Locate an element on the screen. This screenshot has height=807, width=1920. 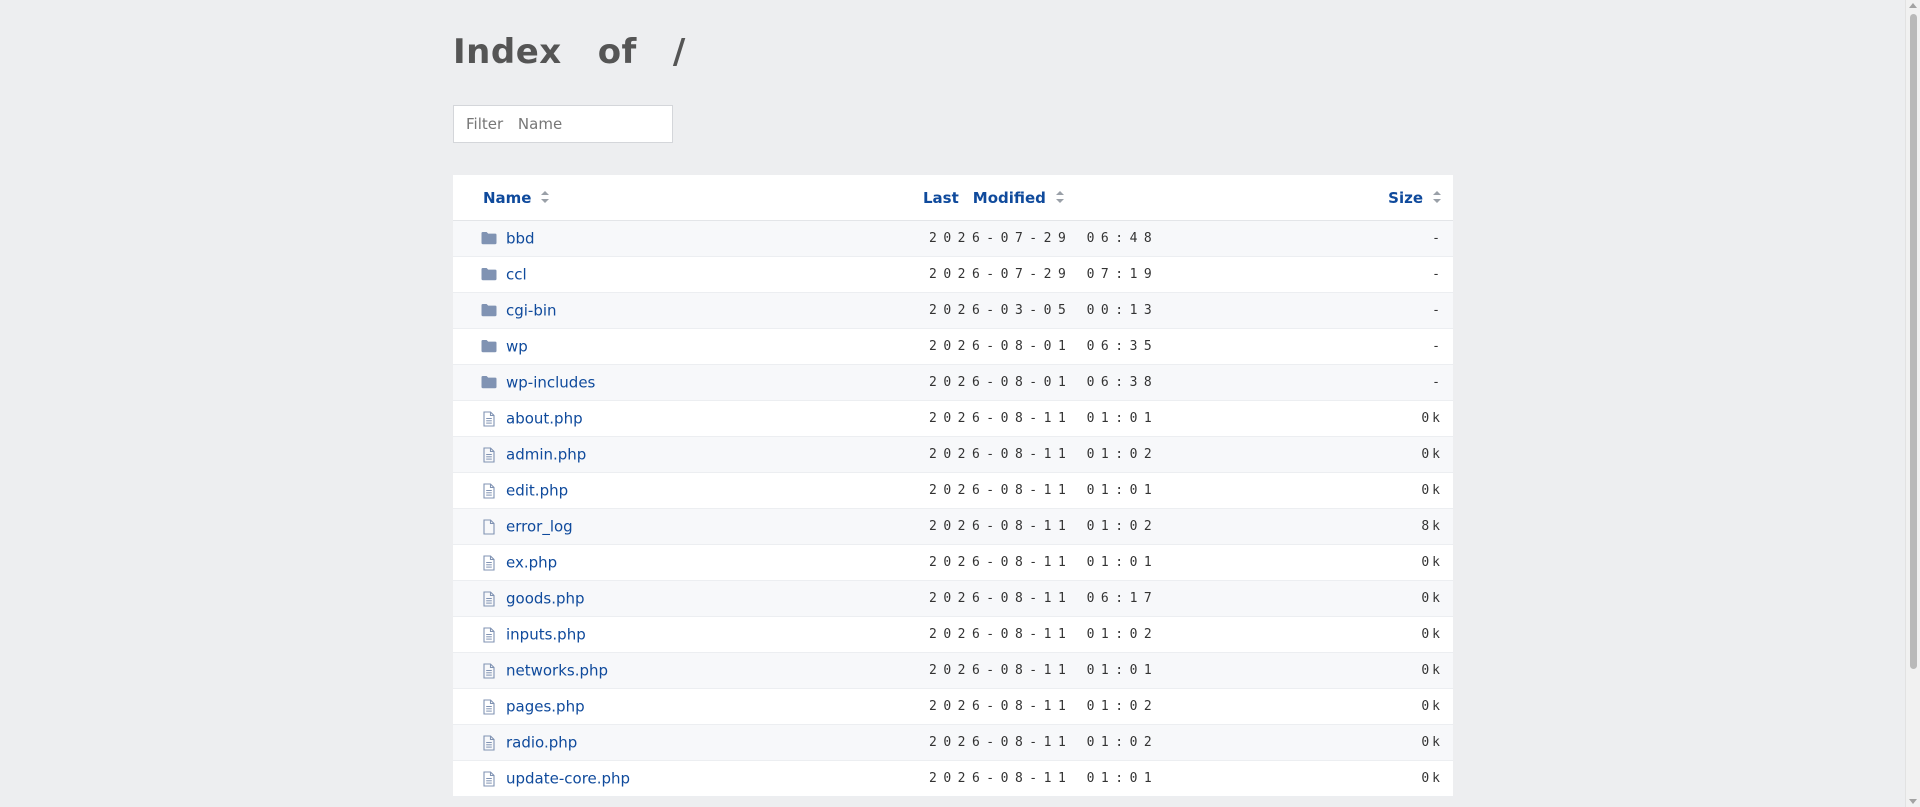
column-size-label: Size is located at coordinates (1405, 197).